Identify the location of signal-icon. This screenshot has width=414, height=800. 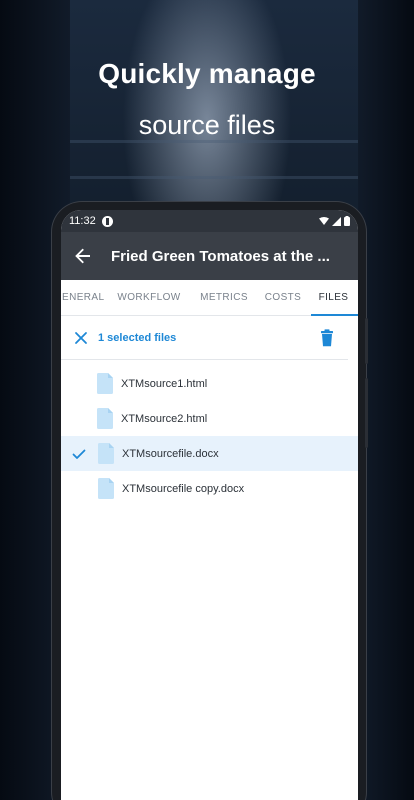
(336, 221).